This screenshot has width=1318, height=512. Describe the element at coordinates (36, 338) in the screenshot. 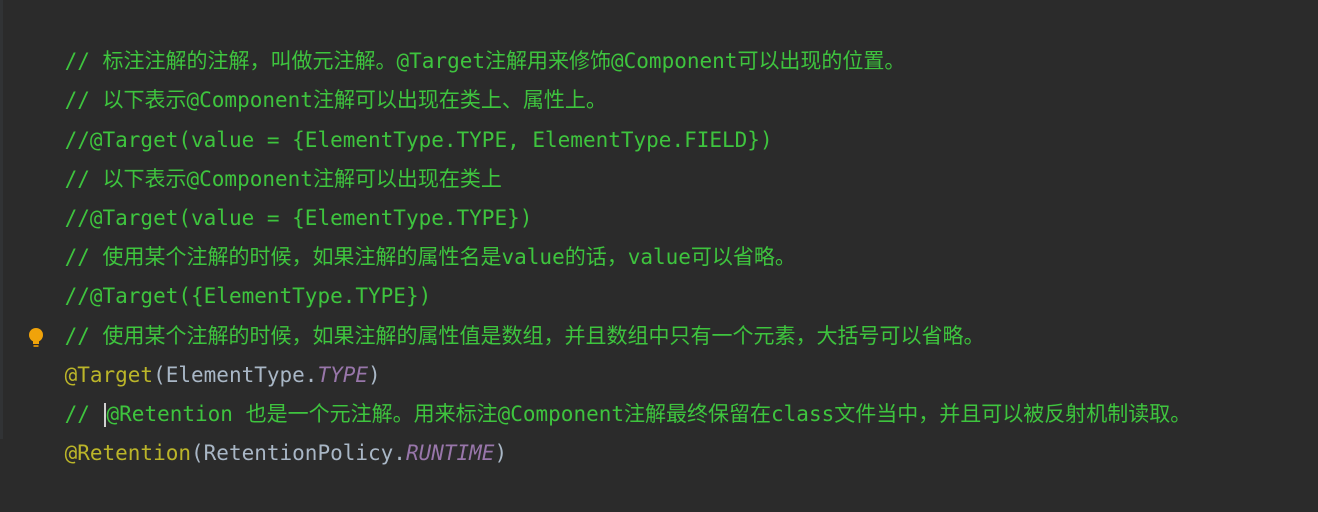

I see `lightbulb-icon` at that location.